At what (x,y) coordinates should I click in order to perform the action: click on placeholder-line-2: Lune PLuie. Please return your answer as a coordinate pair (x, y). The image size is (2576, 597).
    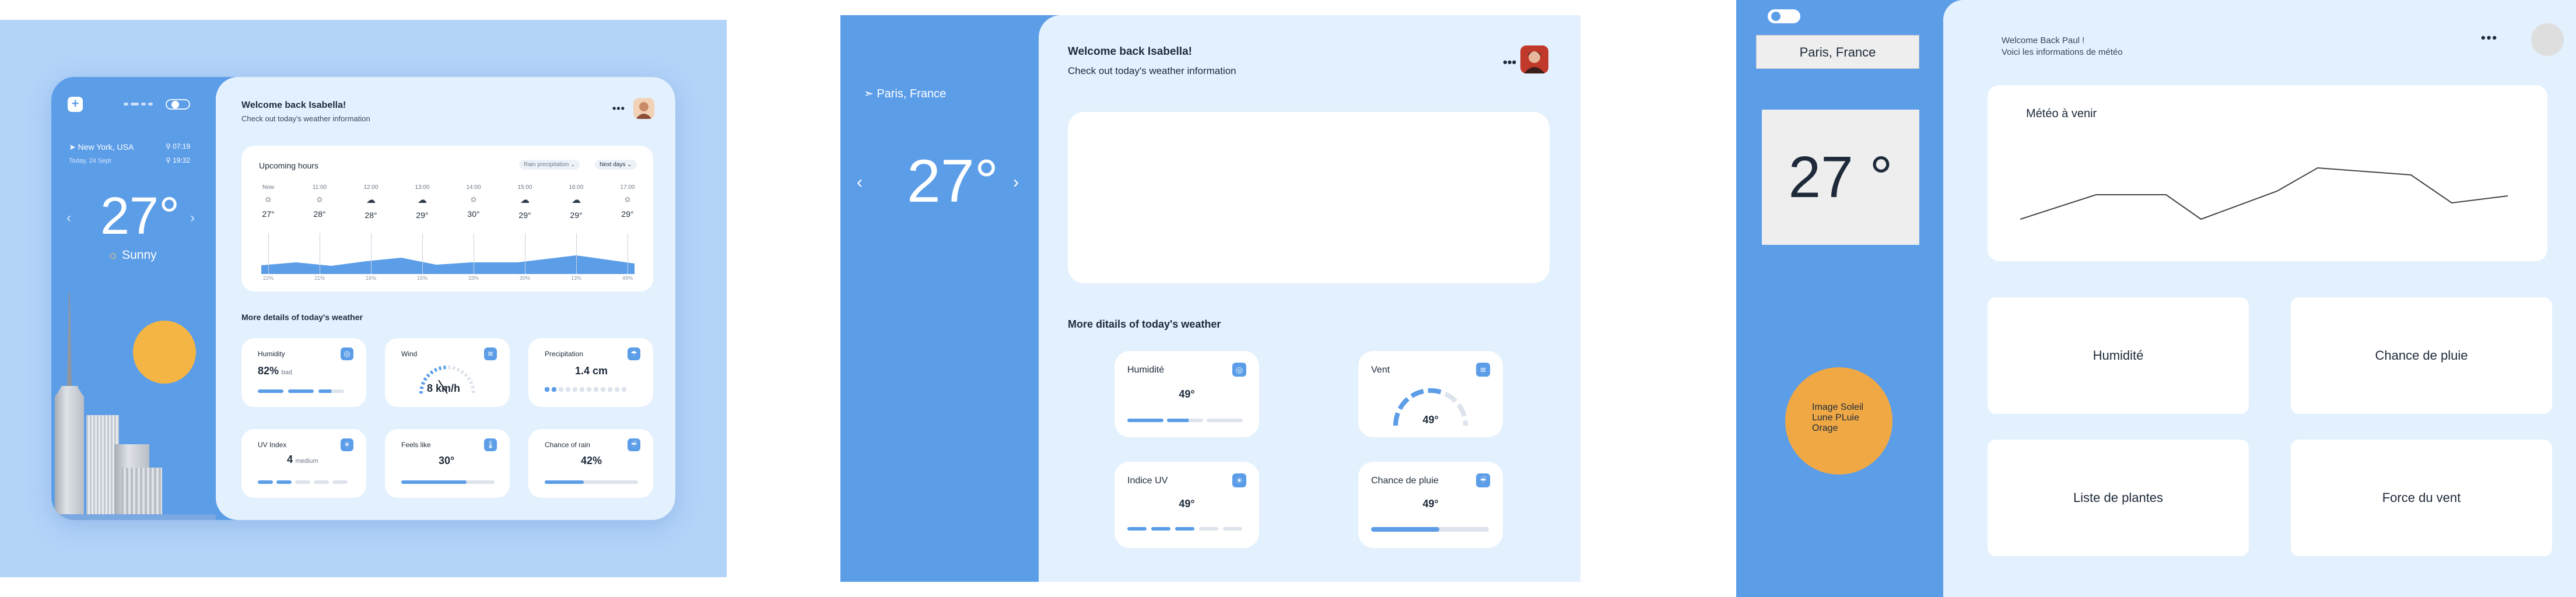
    Looking at the image, I should click on (1835, 418).